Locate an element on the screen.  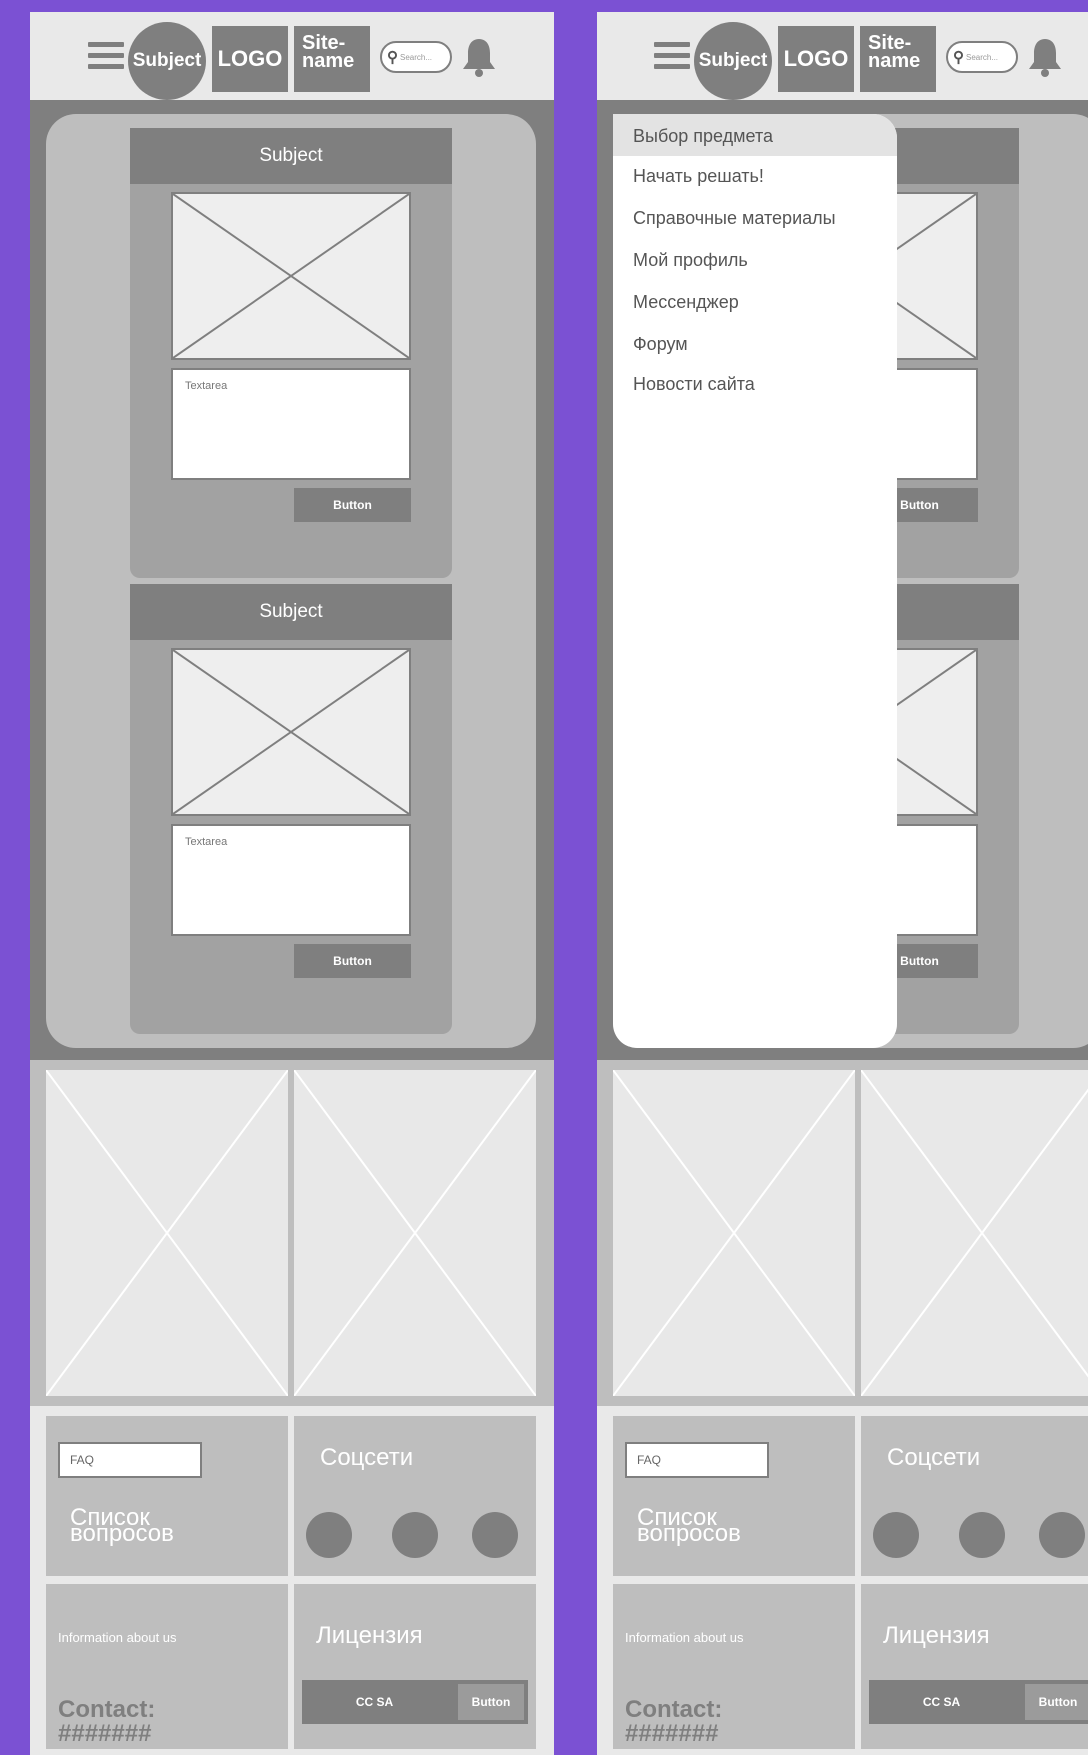
menu-item-subject-choice: Выбор предмета is located at coordinates (703, 136).